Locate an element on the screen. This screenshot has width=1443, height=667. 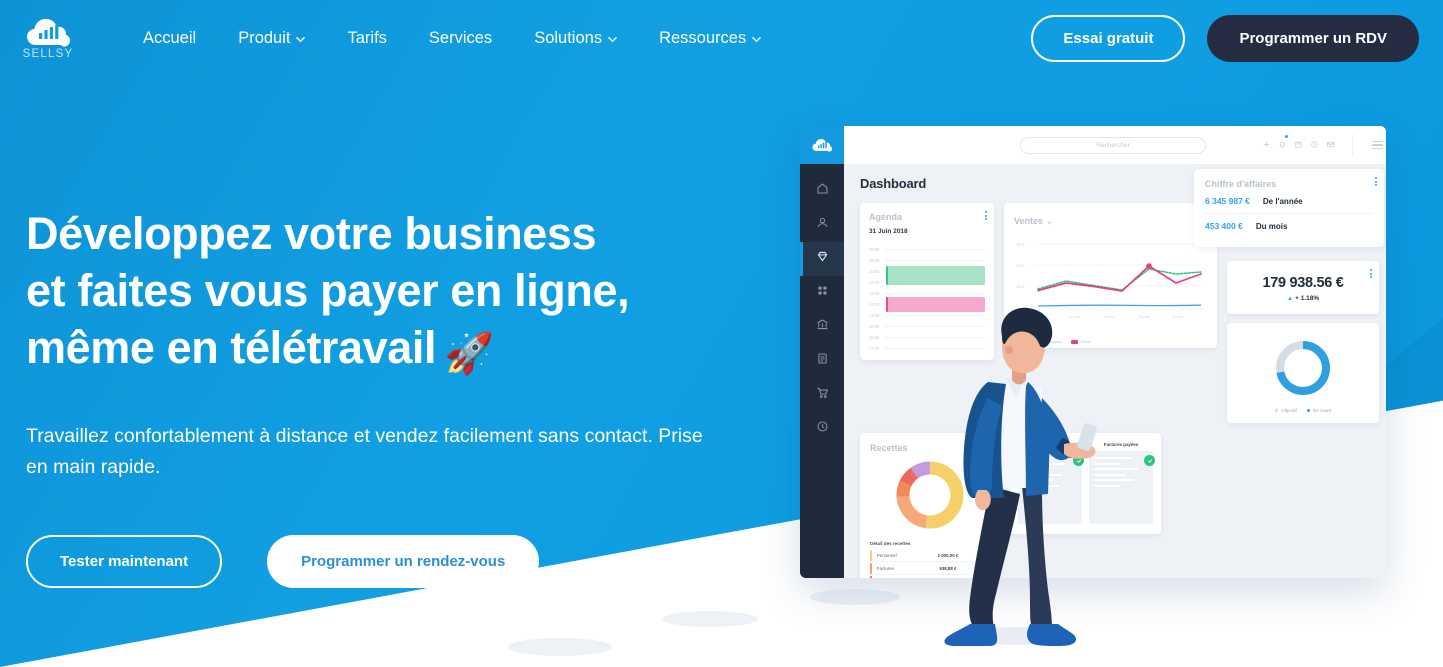
sidebar-item-apps is located at coordinates (822, 293).